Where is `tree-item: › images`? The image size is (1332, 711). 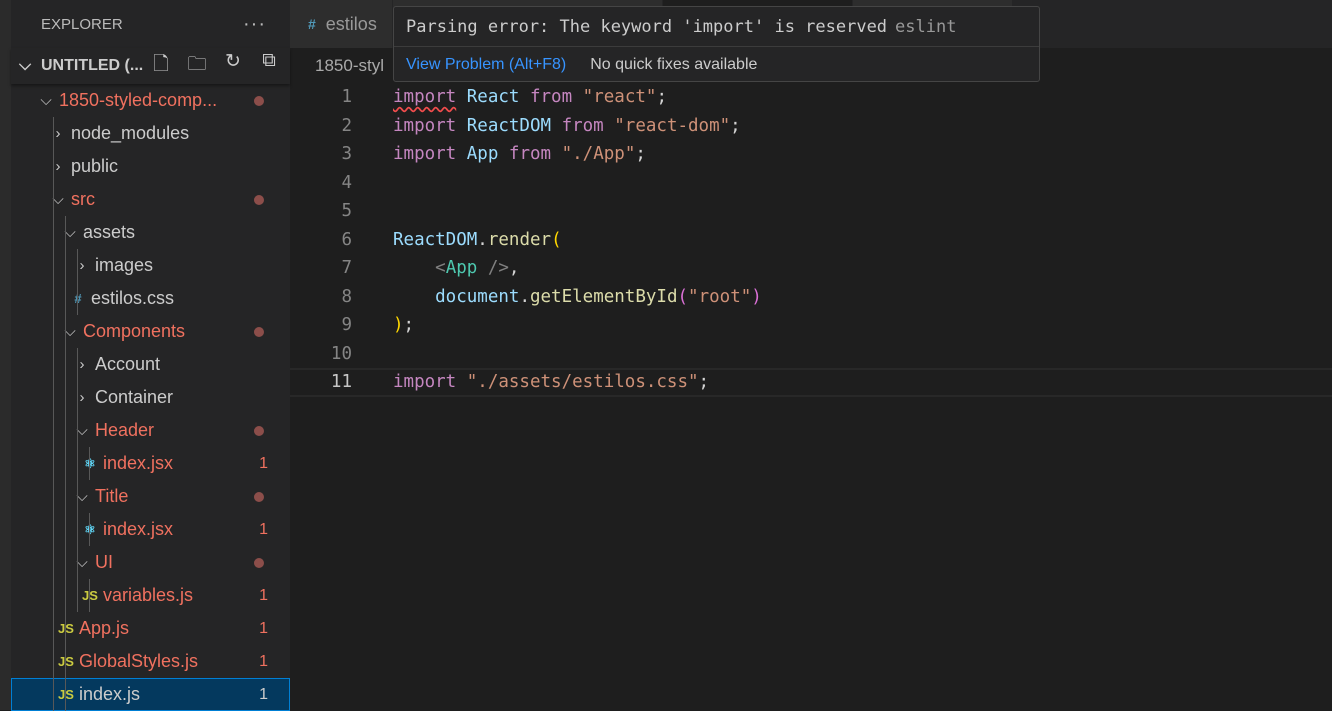 tree-item: › images is located at coordinates (150, 265).